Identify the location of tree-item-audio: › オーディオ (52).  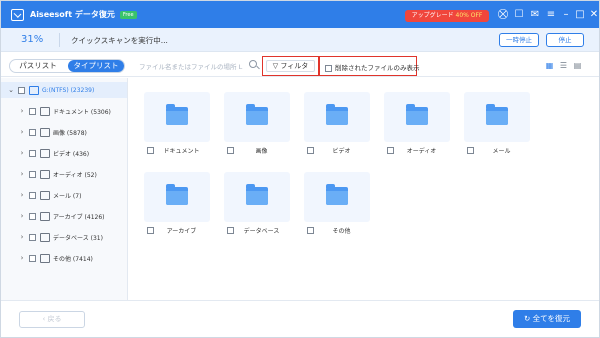
(57, 174).